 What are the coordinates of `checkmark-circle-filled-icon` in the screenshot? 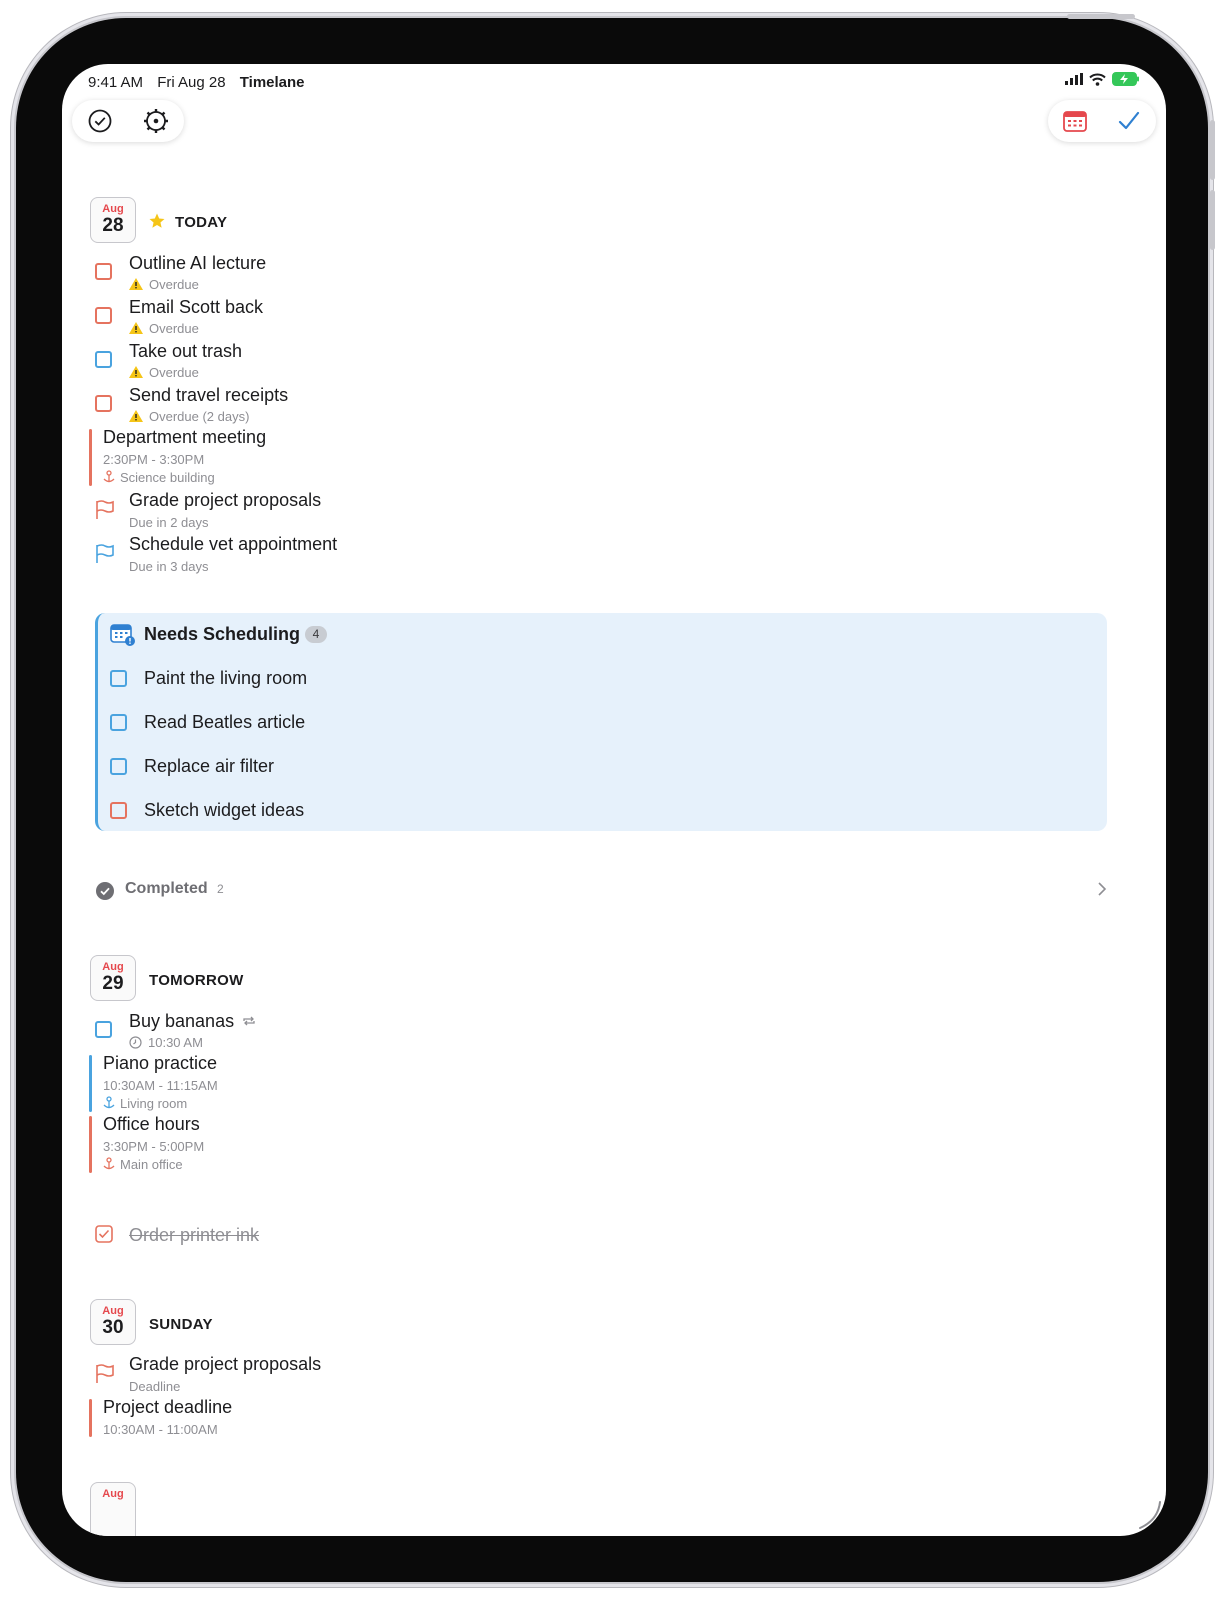 It's located at (105, 891).